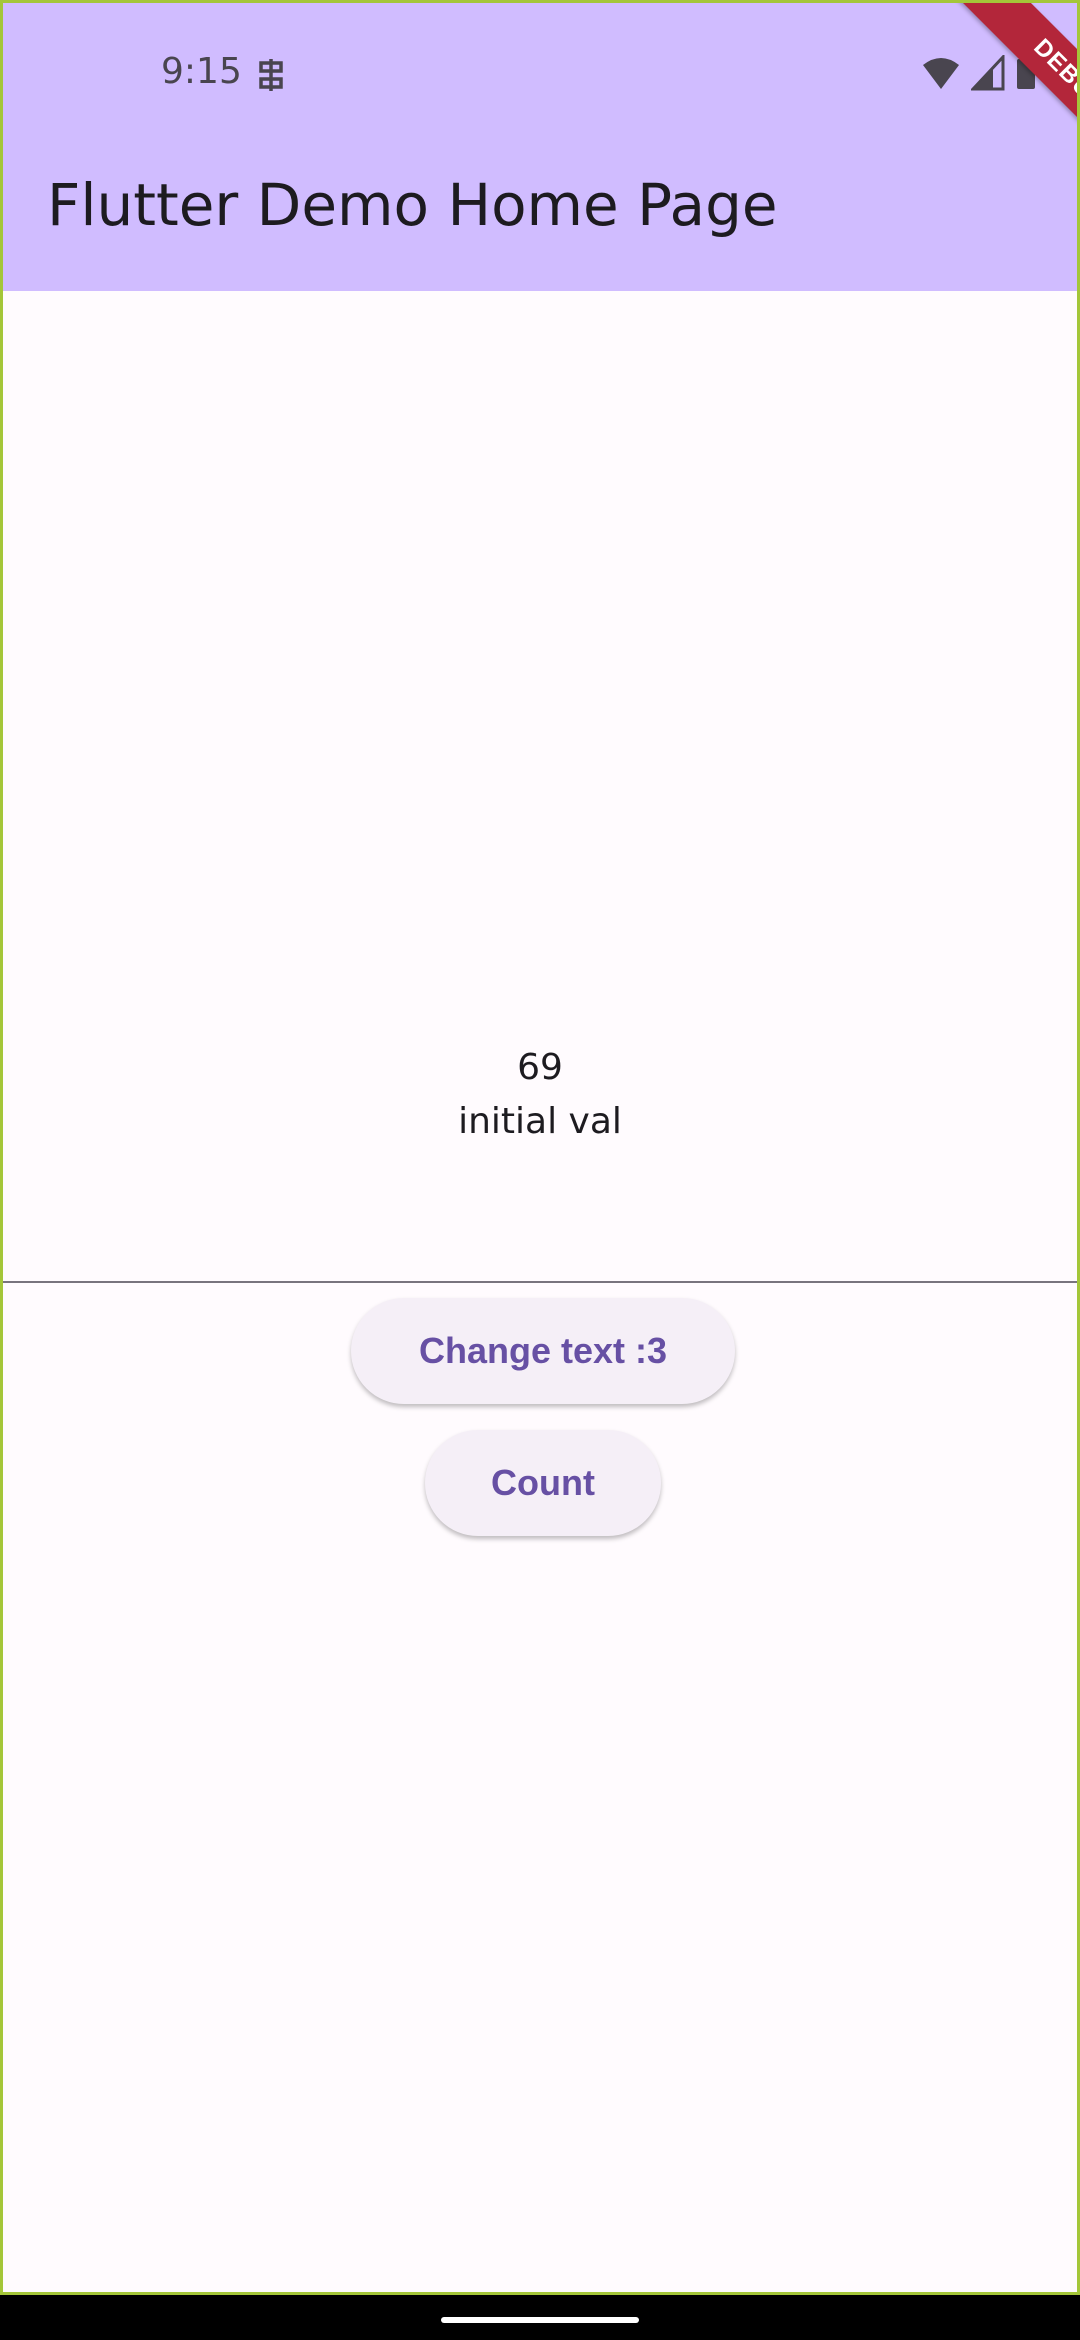 This screenshot has height=2340, width=1080. I want to click on count-button: Count, so click(543, 1483).